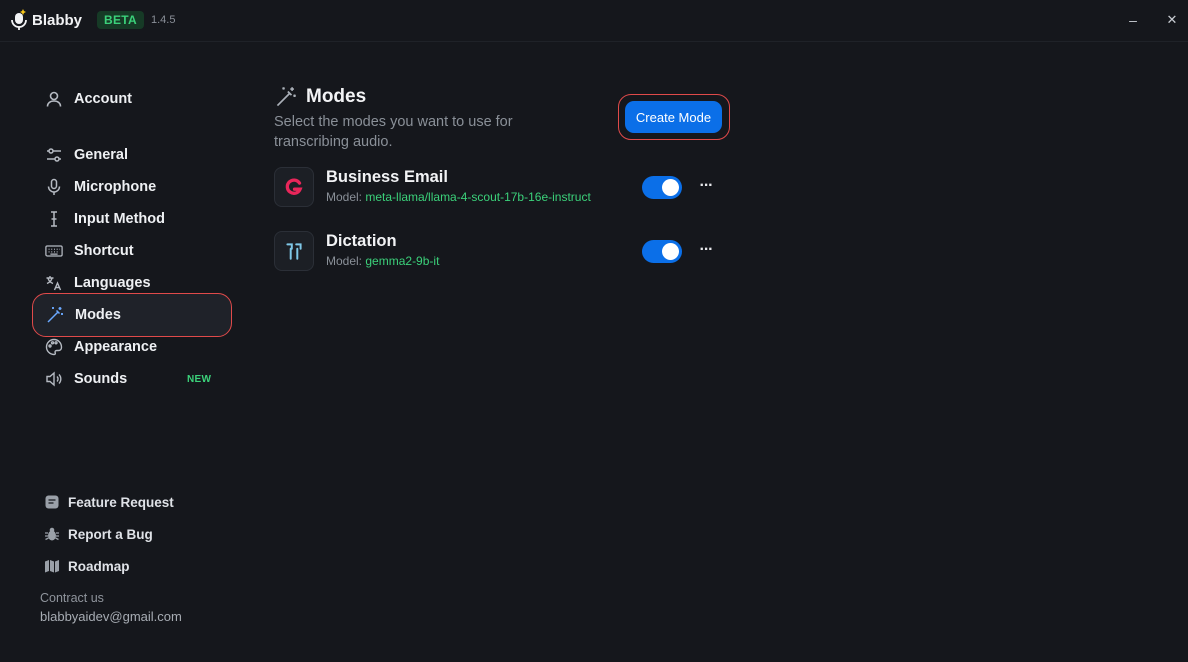 This screenshot has height=662, width=1188. Describe the element at coordinates (115, 187) in the screenshot. I see `sidebar-item-label: Microphone` at that location.